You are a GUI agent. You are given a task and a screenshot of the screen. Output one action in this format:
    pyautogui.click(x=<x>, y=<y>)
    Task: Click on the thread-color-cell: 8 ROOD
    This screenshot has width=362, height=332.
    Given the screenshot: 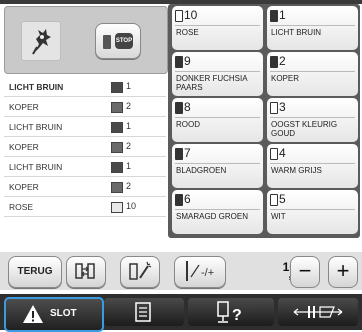 What is the action you would take?
    pyautogui.click(x=217, y=120)
    